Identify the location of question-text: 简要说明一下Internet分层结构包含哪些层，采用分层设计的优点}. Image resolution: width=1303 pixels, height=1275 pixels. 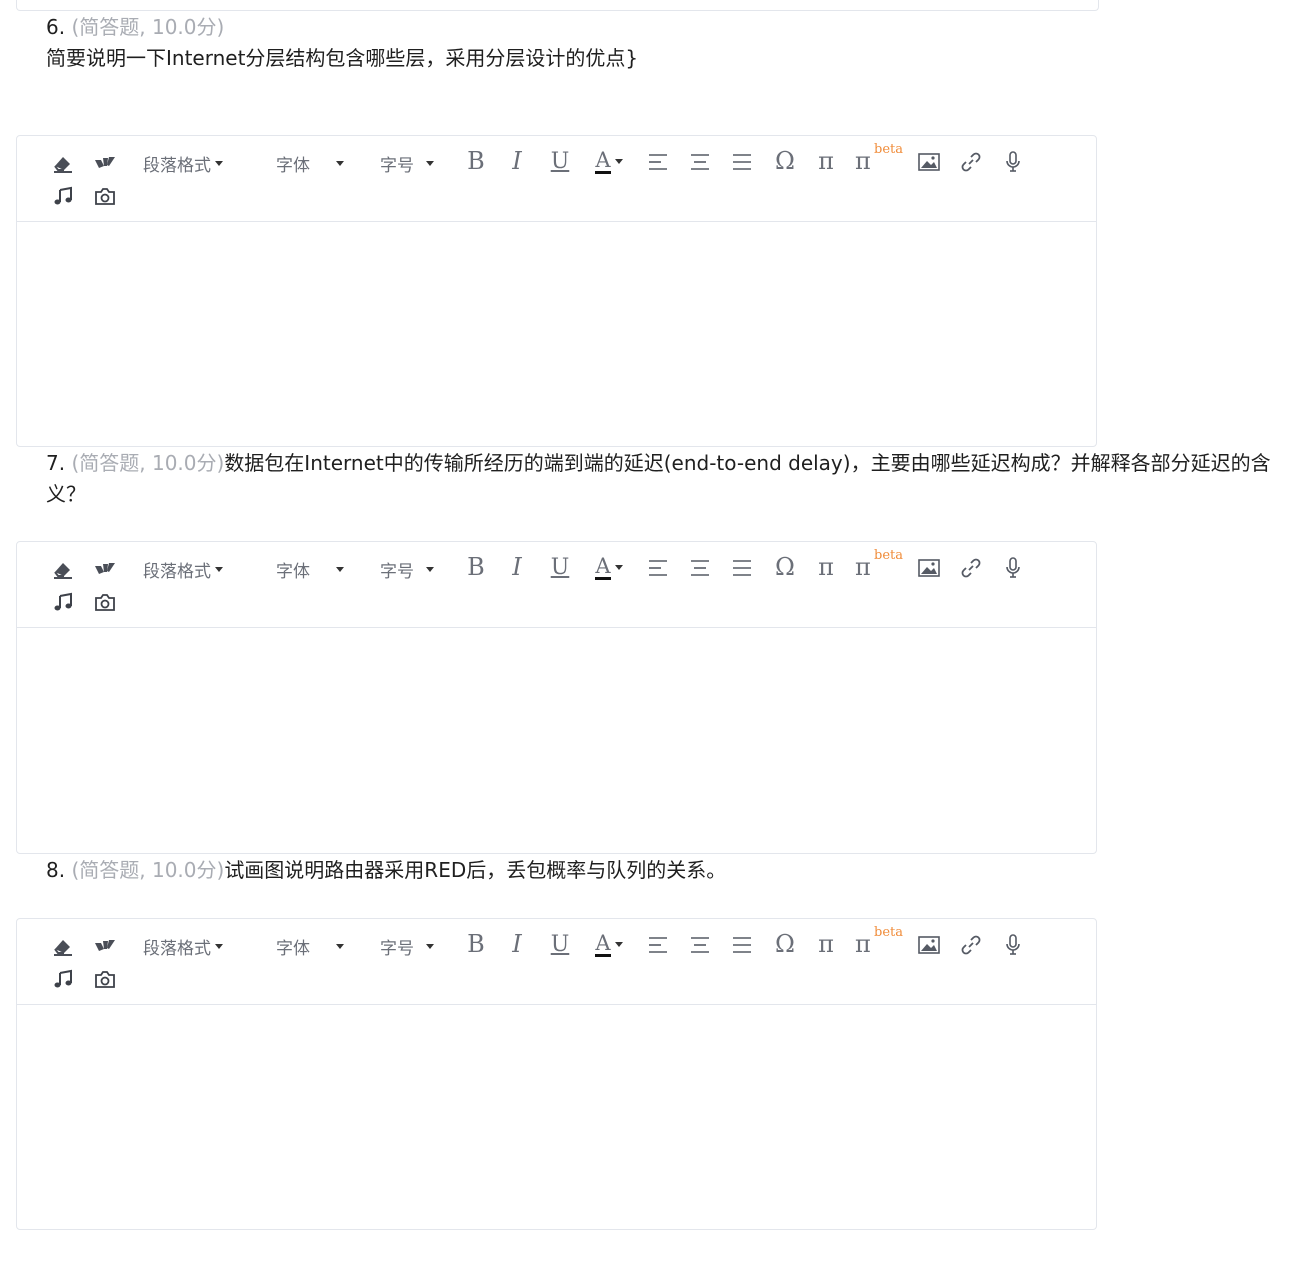
(342, 58).